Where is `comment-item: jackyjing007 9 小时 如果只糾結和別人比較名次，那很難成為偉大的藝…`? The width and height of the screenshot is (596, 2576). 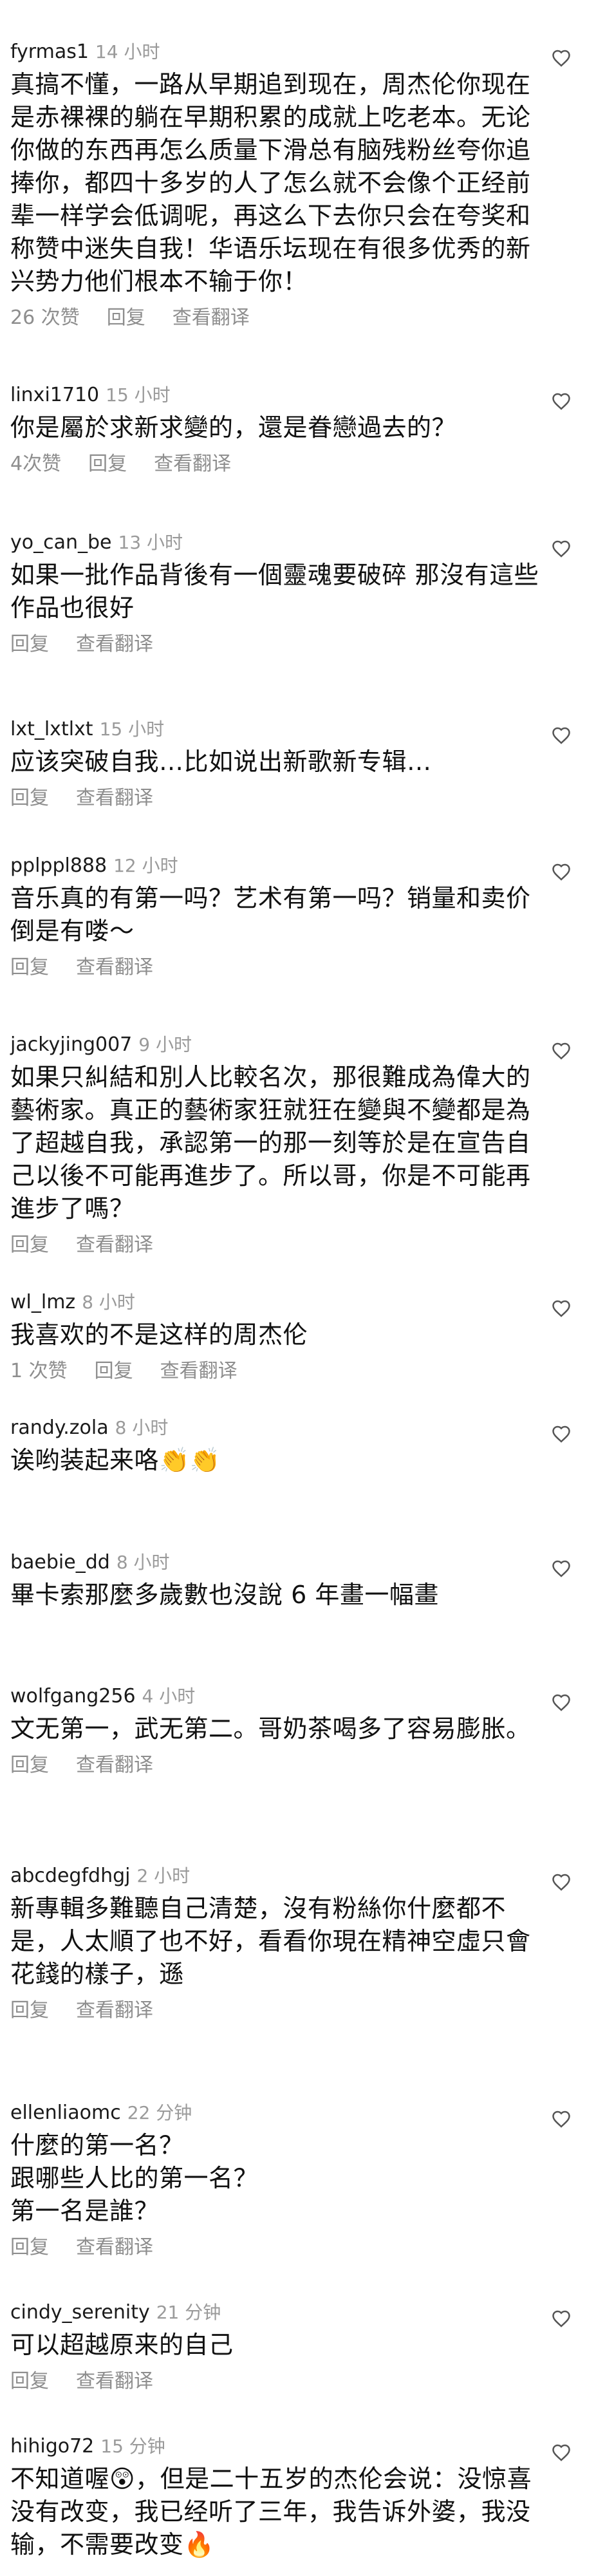
comment-item: jackyjing007 9 小时 如果只糾結和別人比較名次，那很難成為偉大的藝… is located at coordinates (298, 1145).